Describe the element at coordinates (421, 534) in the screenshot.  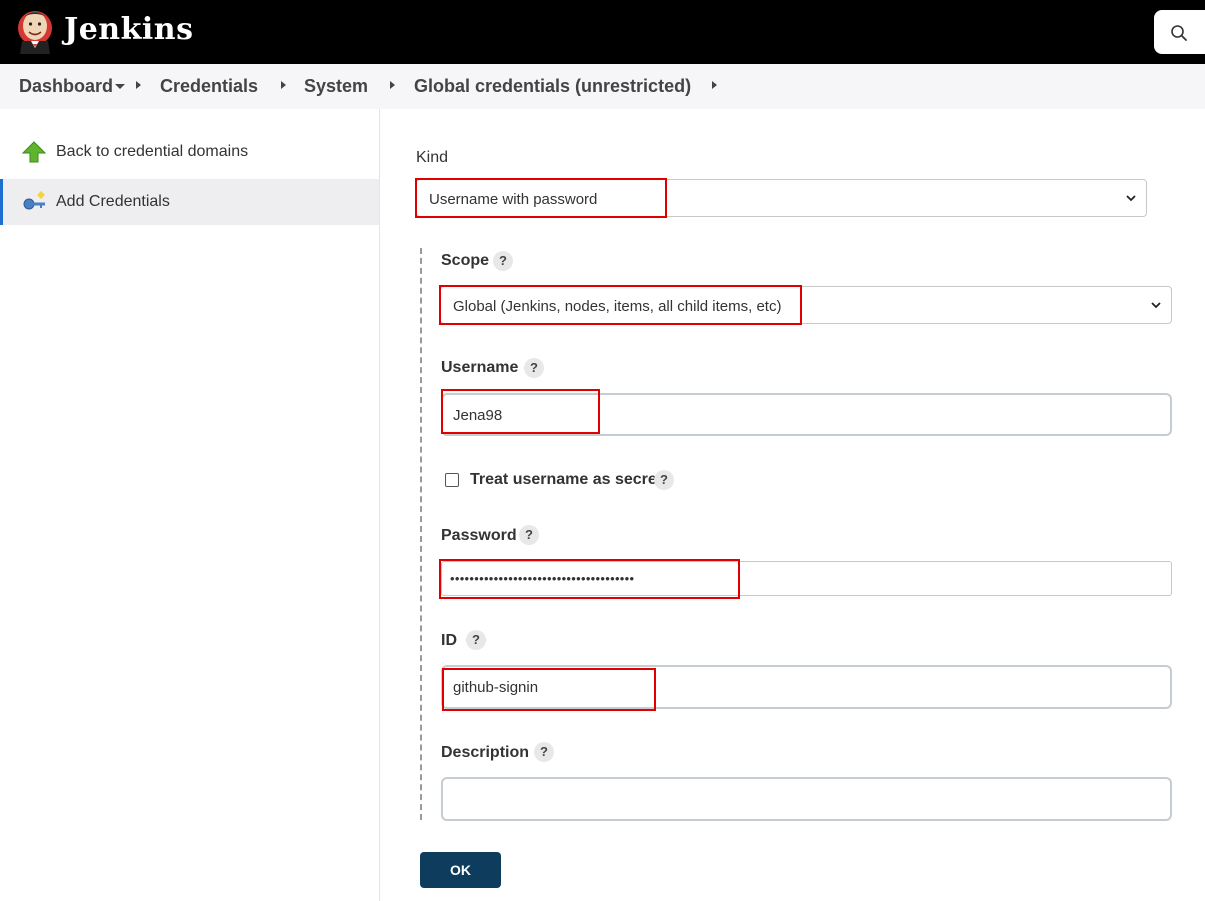
I see `section-divider` at that location.